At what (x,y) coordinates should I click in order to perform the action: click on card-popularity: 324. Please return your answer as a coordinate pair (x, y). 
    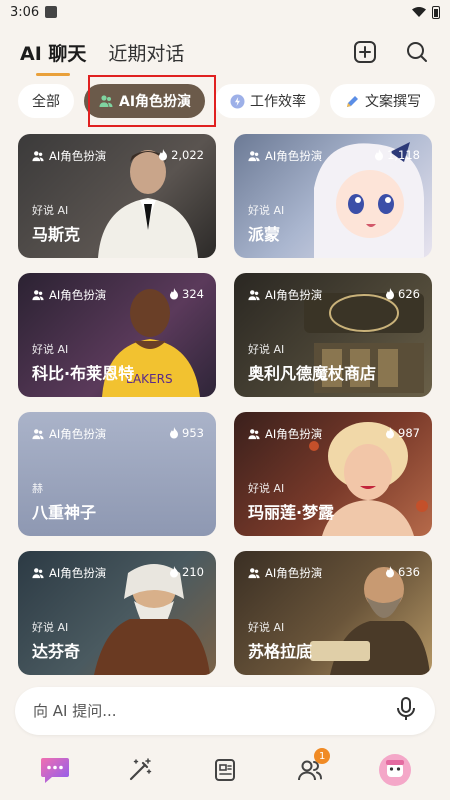
    Looking at the image, I should click on (186, 294).